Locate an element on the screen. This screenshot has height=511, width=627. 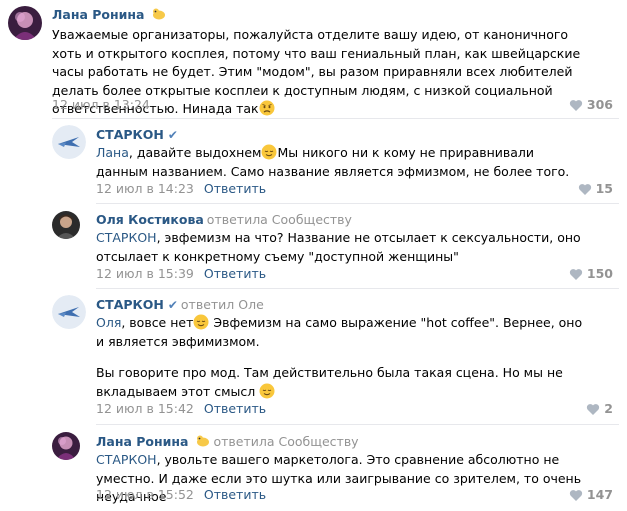
like-button: 147 is located at coordinates (591, 494).